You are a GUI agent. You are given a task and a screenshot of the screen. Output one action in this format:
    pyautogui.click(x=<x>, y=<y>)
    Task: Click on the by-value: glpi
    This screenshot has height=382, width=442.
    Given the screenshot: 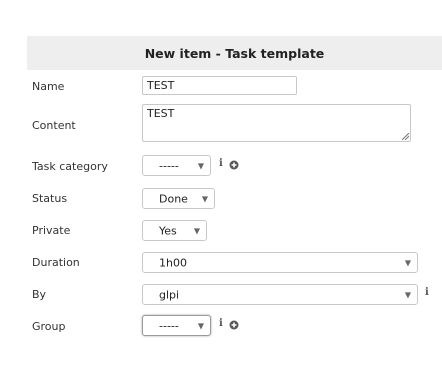 What is the action you would take?
    pyautogui.click(x=169, y=294)
    